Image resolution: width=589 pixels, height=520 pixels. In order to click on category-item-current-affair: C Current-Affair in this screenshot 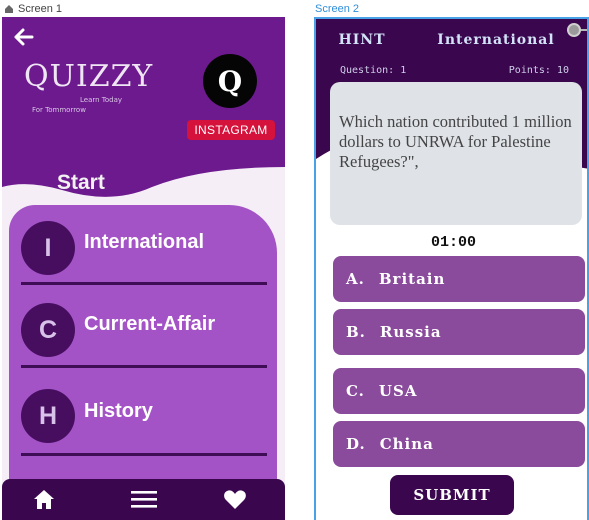, I will do `click(144, 343)`.